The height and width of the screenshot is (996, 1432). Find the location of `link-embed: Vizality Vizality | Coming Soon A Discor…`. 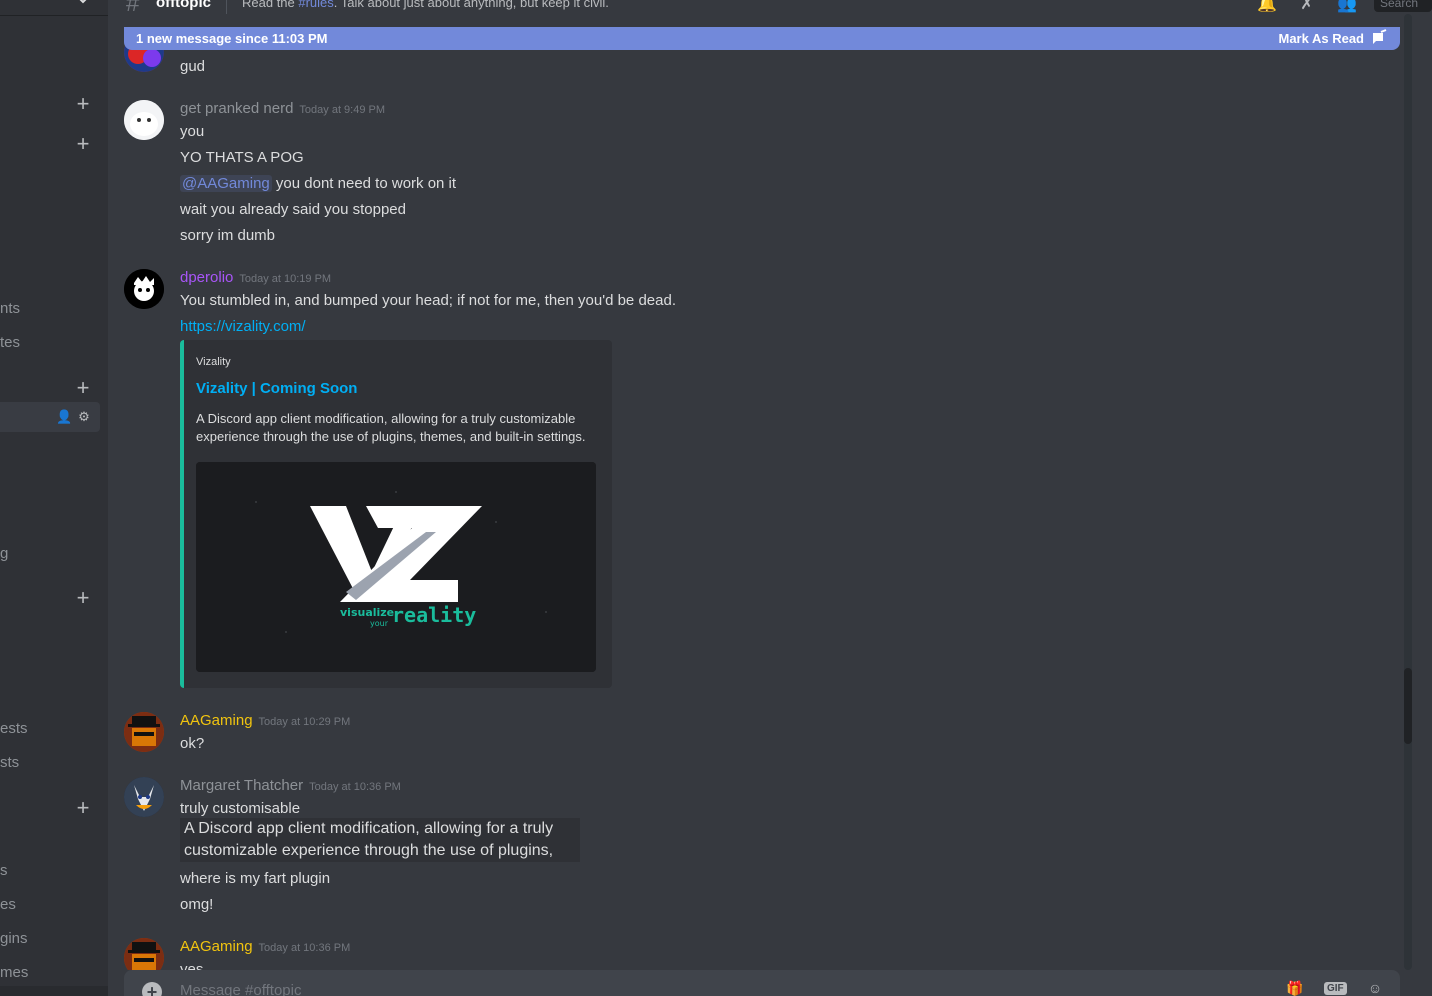

link-embed: Vizality Vizality | Coming Soon A Discor… is located at coordinates (396, 514).